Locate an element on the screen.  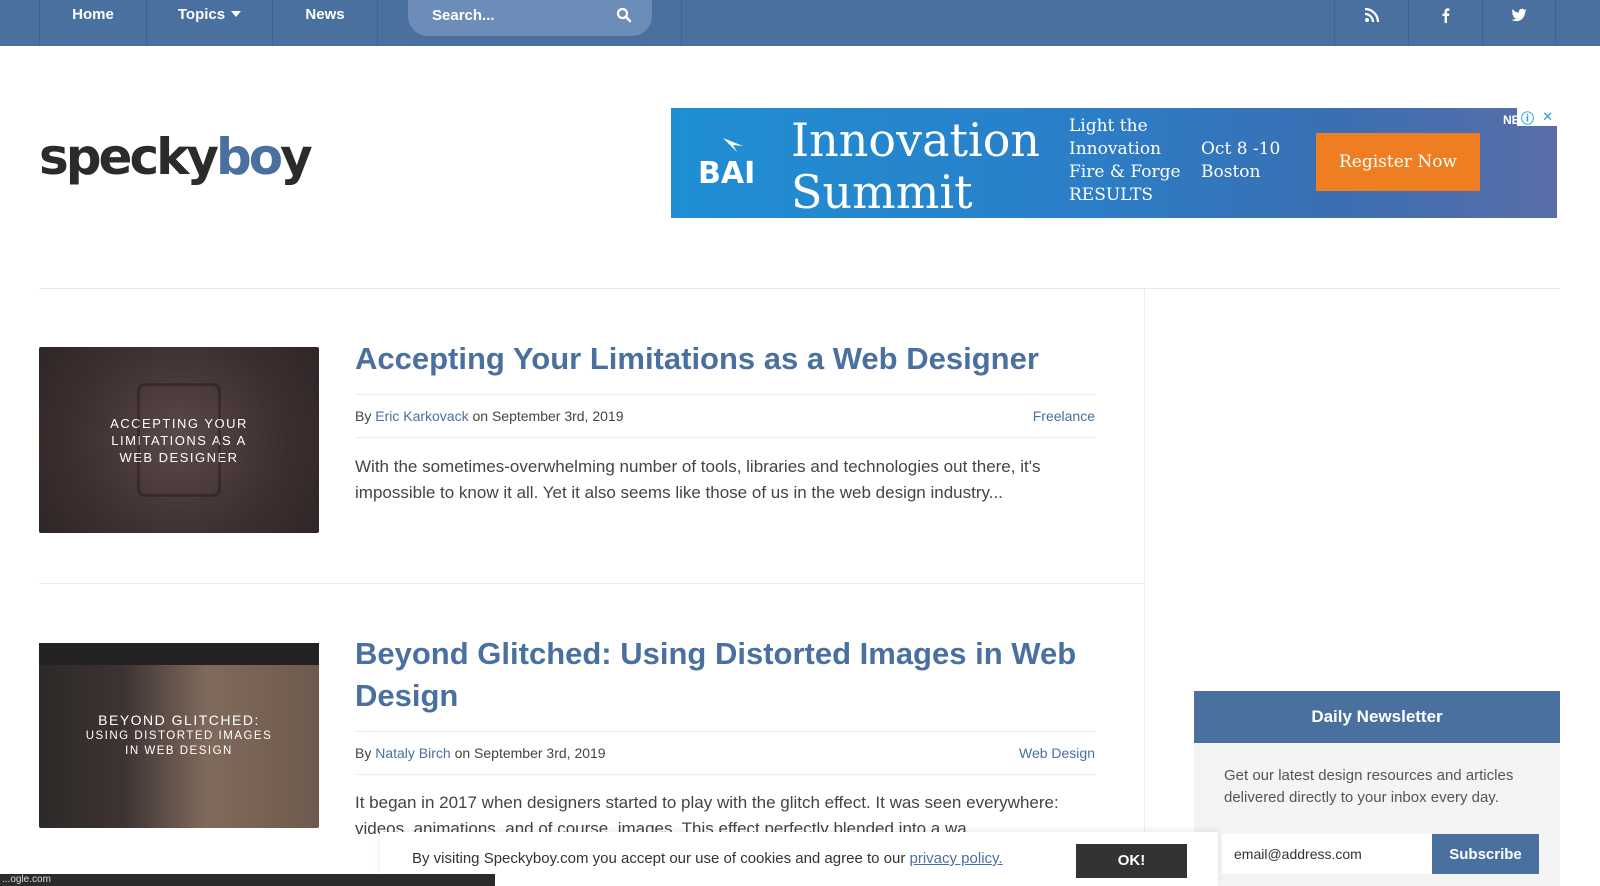
ad-tagline-line4: RESULTS is located at coordinates (1111, 195).